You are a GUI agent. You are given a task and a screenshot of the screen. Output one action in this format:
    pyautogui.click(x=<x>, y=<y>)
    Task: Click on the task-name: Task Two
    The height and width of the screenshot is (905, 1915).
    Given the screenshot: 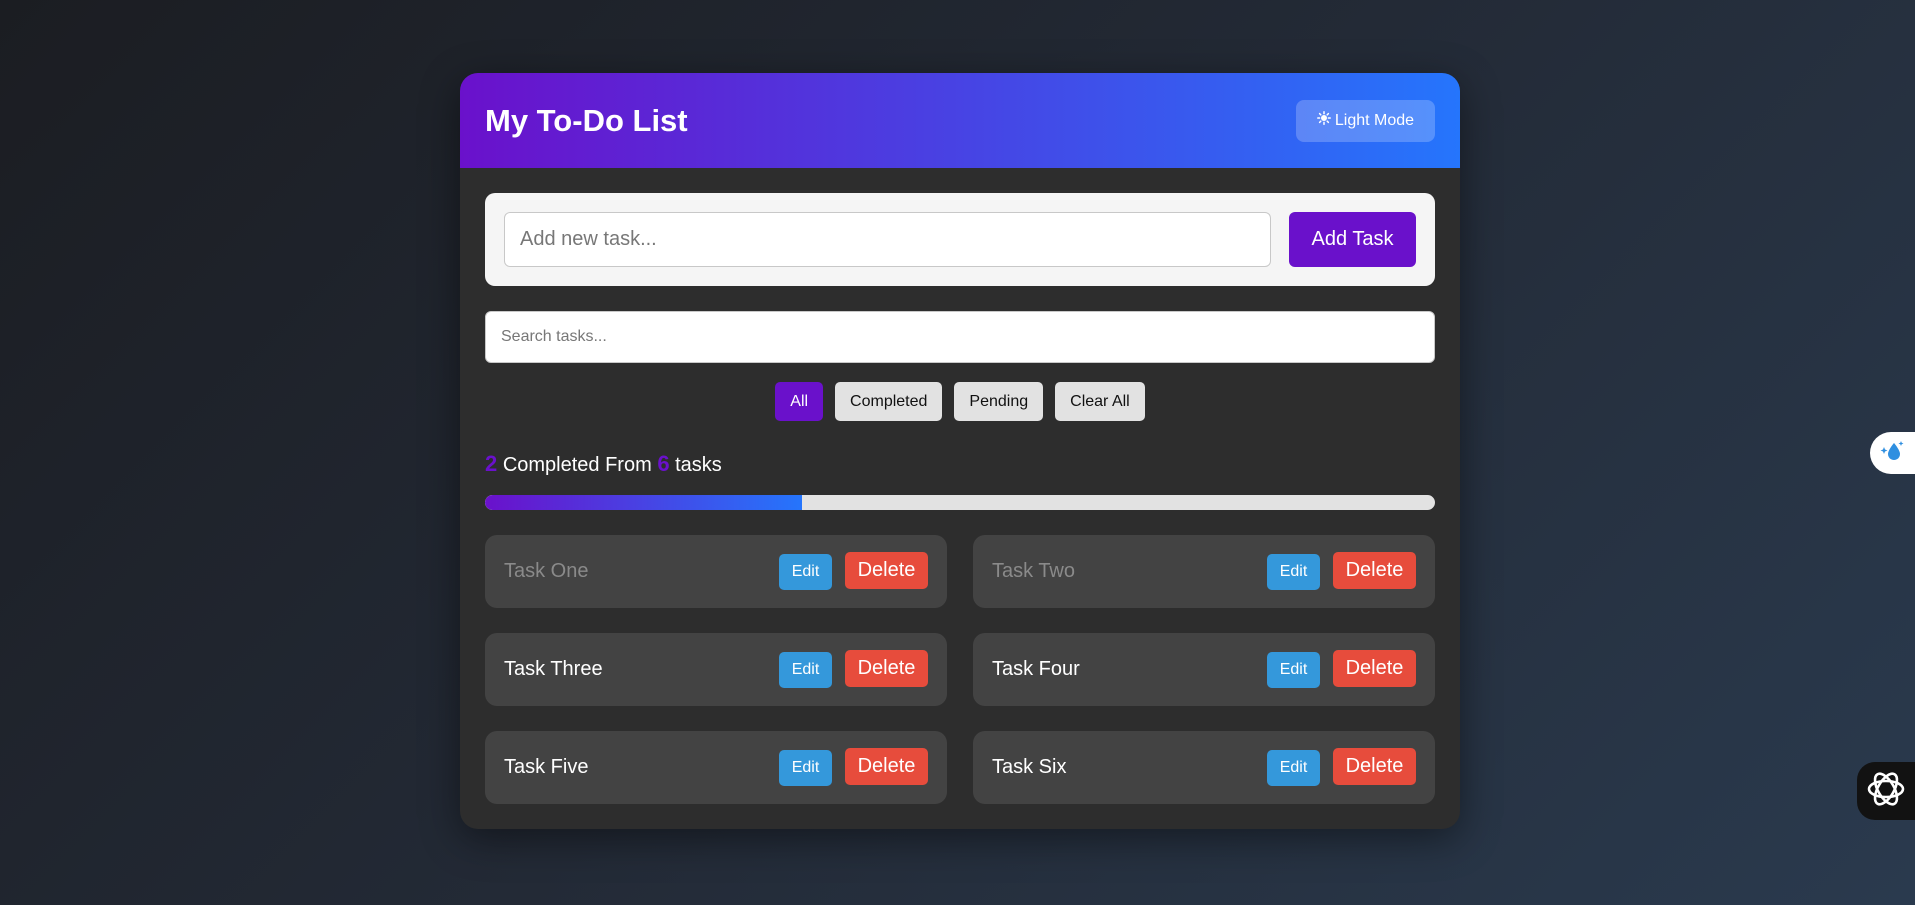 What is the action you would take?
    pyautogui.click(x=1033, y=571)
    